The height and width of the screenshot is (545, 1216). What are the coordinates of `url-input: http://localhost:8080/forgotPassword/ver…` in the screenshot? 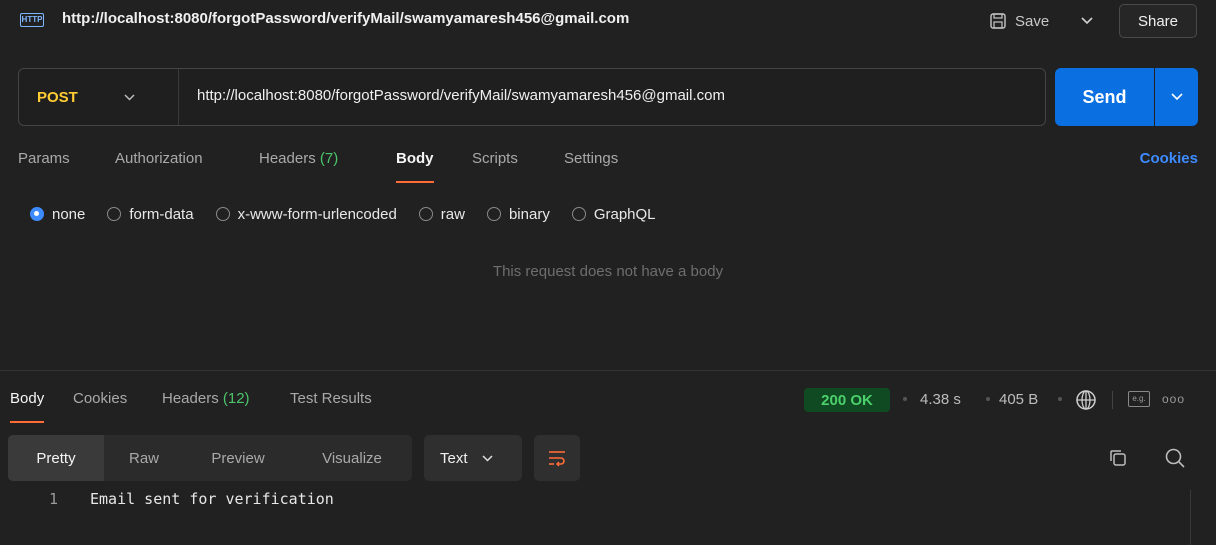 It's located at (461, 95).